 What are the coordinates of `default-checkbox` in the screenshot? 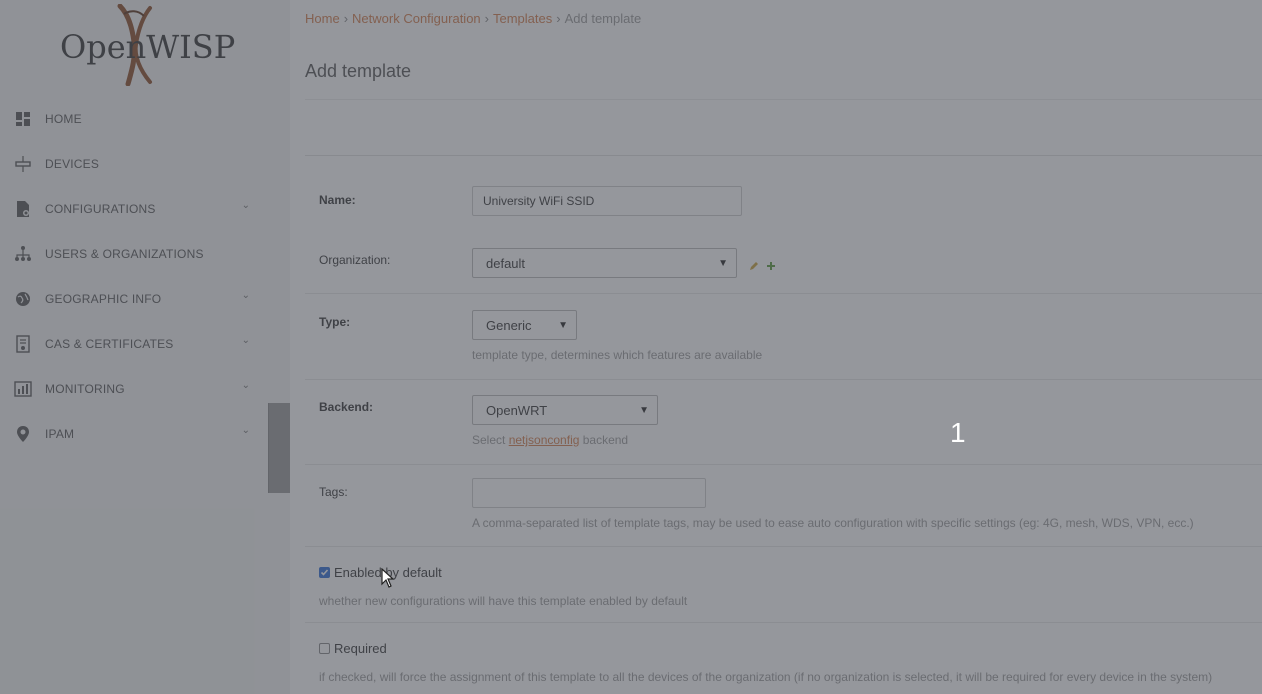 It's located at (324, 572).